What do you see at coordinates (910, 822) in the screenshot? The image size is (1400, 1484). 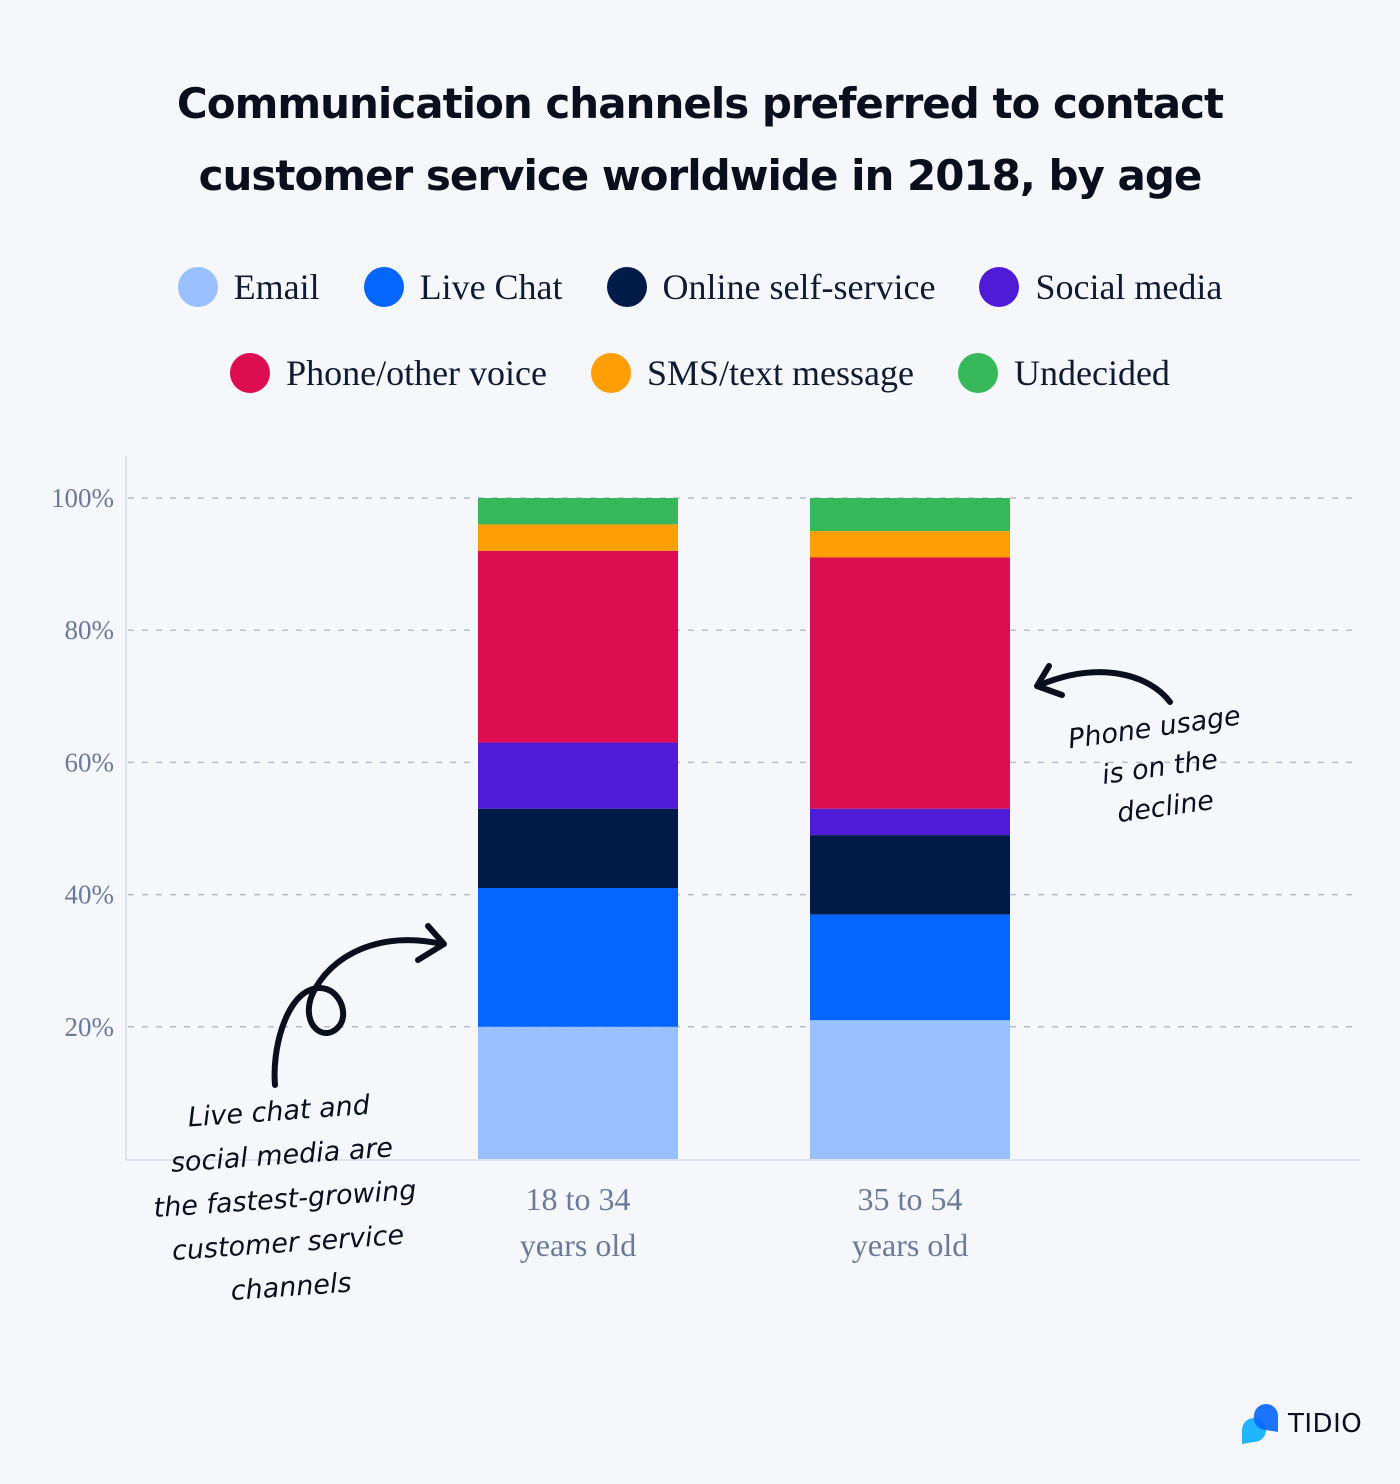 I see `bar-segment-social-media: 35 to 54 years old — Social media: 4%` at bounding box center [910, 822].